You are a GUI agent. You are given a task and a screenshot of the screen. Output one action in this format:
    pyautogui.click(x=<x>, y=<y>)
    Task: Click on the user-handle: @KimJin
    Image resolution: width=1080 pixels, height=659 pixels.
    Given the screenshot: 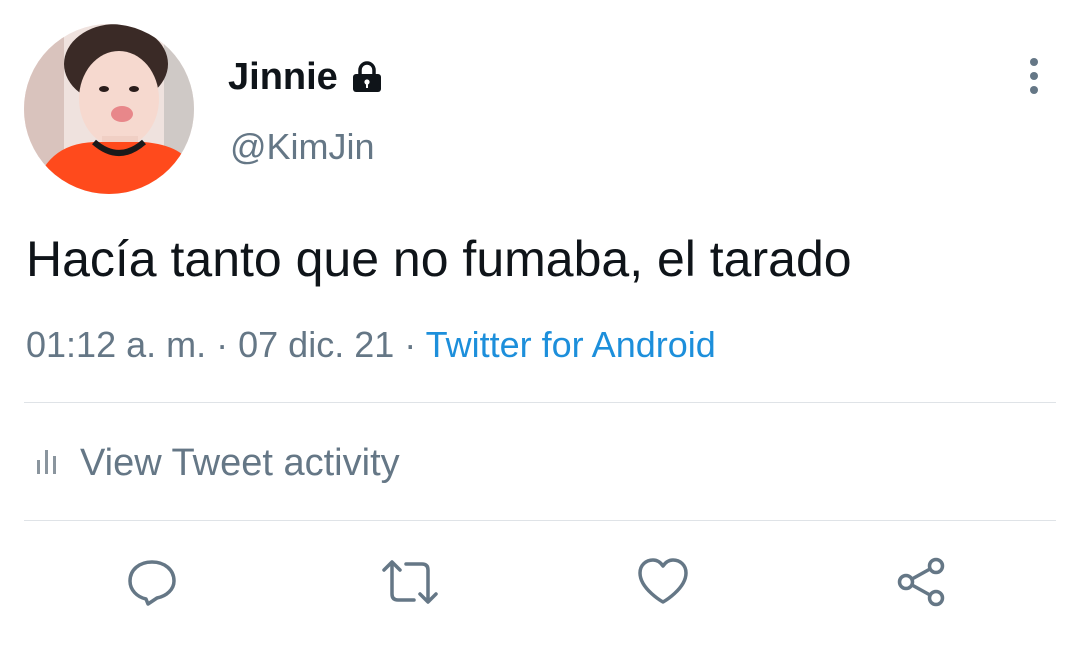 What is the action you would take?
    pyautogui.click(x=302, y=147)
    